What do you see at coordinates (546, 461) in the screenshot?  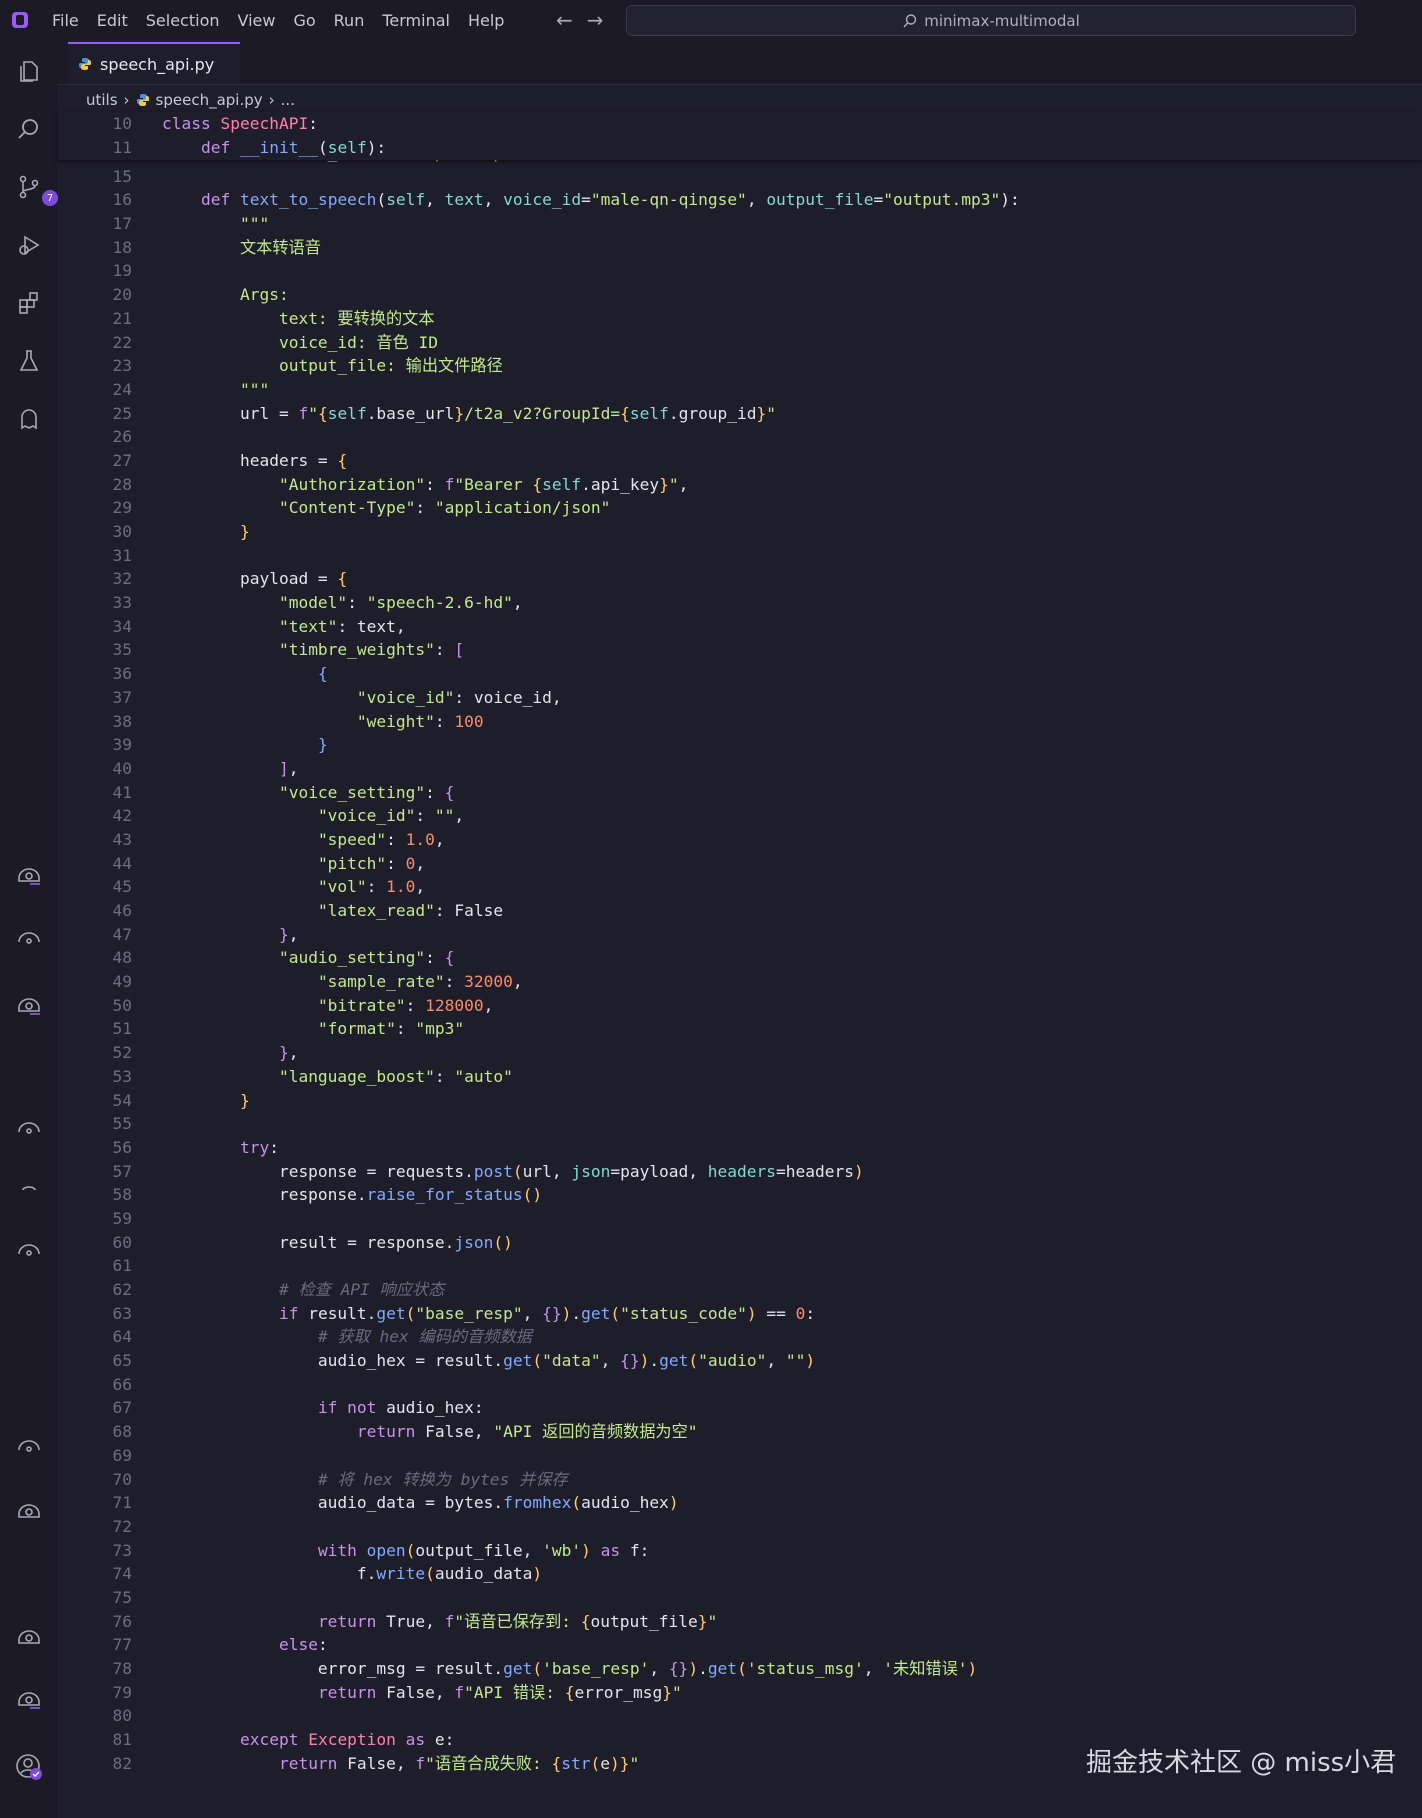 I see `code-line: 27 headers = {` at bounding box center [546, 461].